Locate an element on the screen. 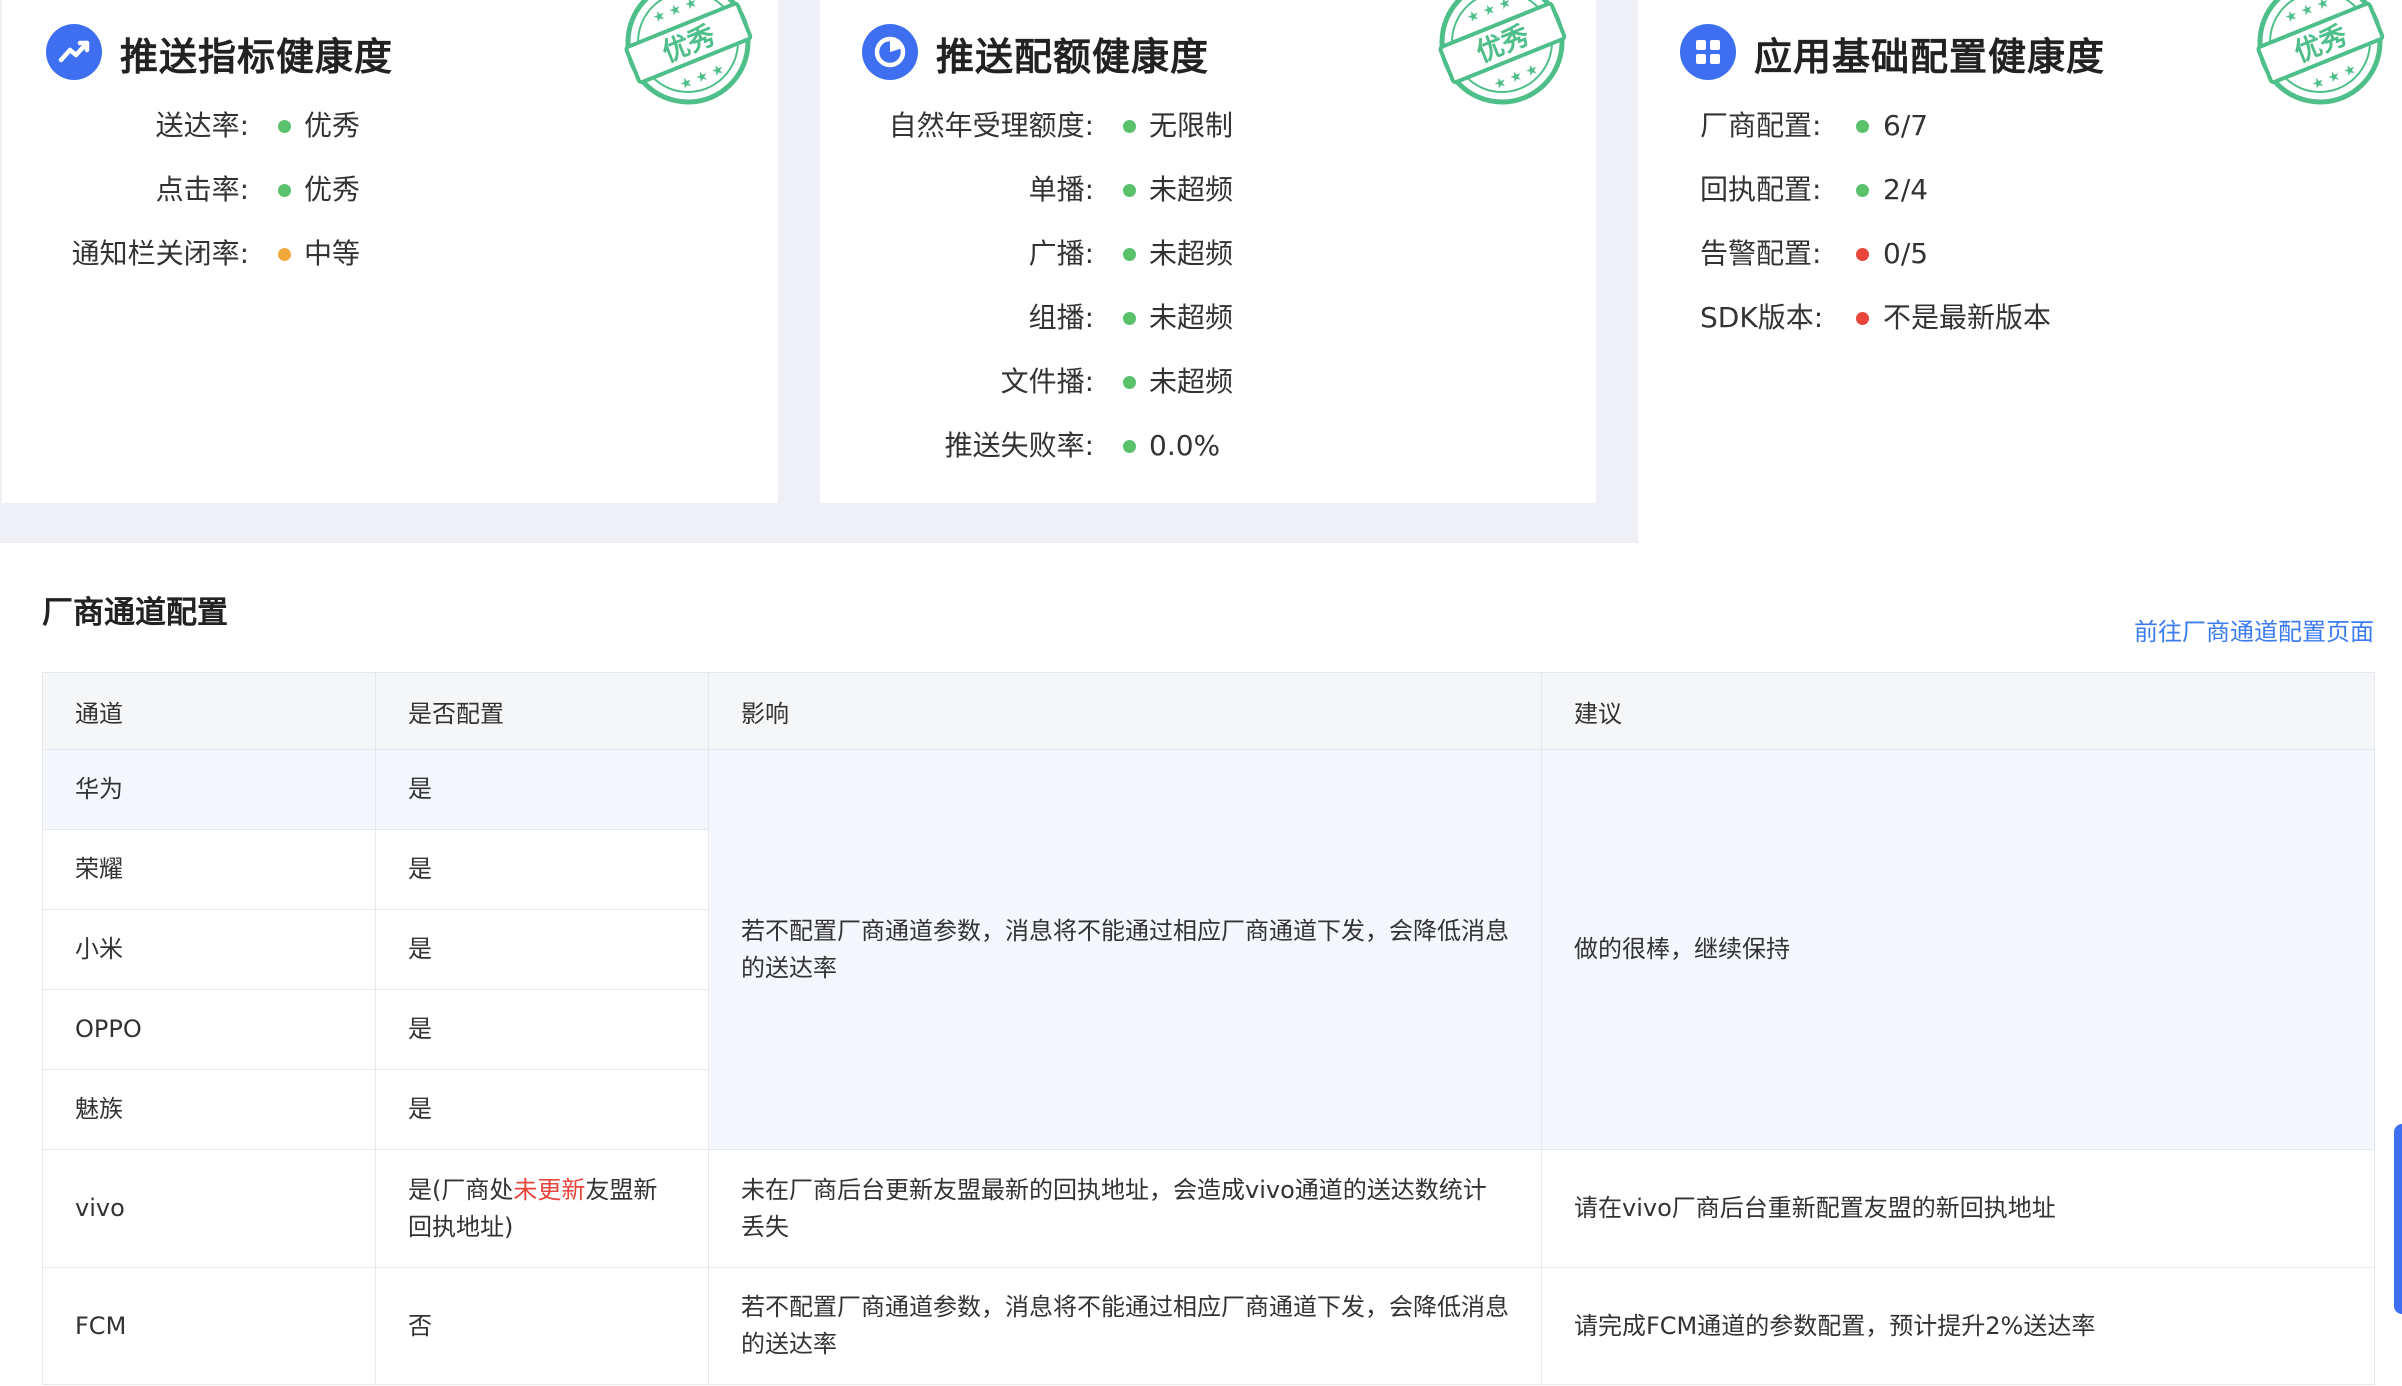  quota-row-groupcast: 组播: 未超频 is located at coordinates (1131, 317).